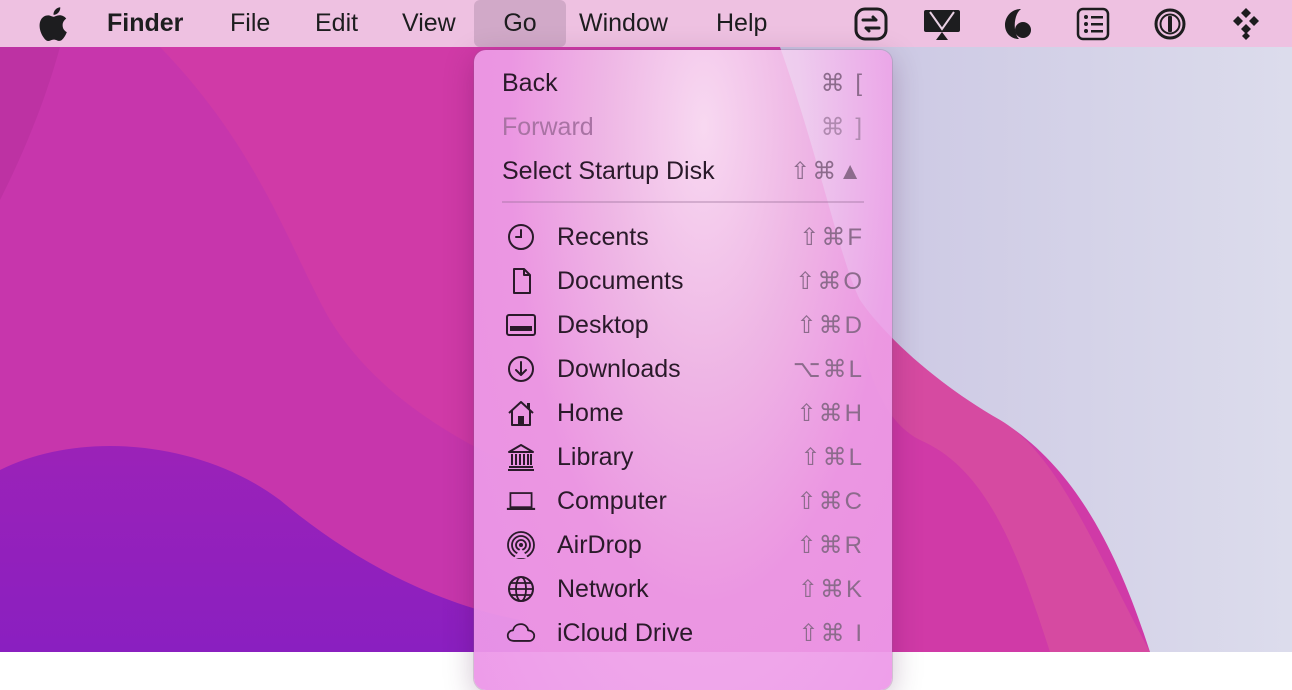 The image size is (1292, 690). I want to click on cloud-icon, so click(521, 633).